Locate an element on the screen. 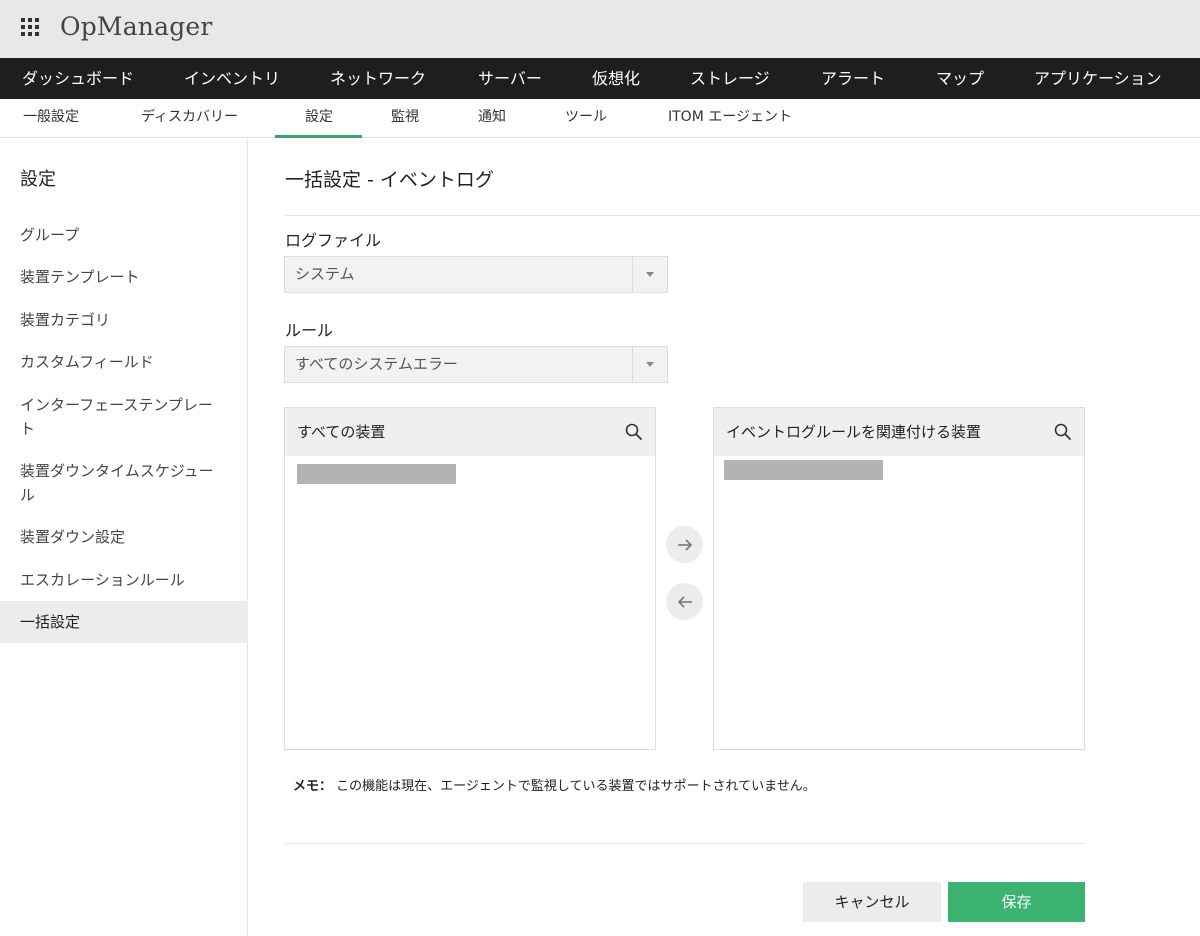 Image resolution: width=1200 pixels, height=936 pixels. tab-itom-agent: ITOM エージェント is located at coordinates (730, 118).